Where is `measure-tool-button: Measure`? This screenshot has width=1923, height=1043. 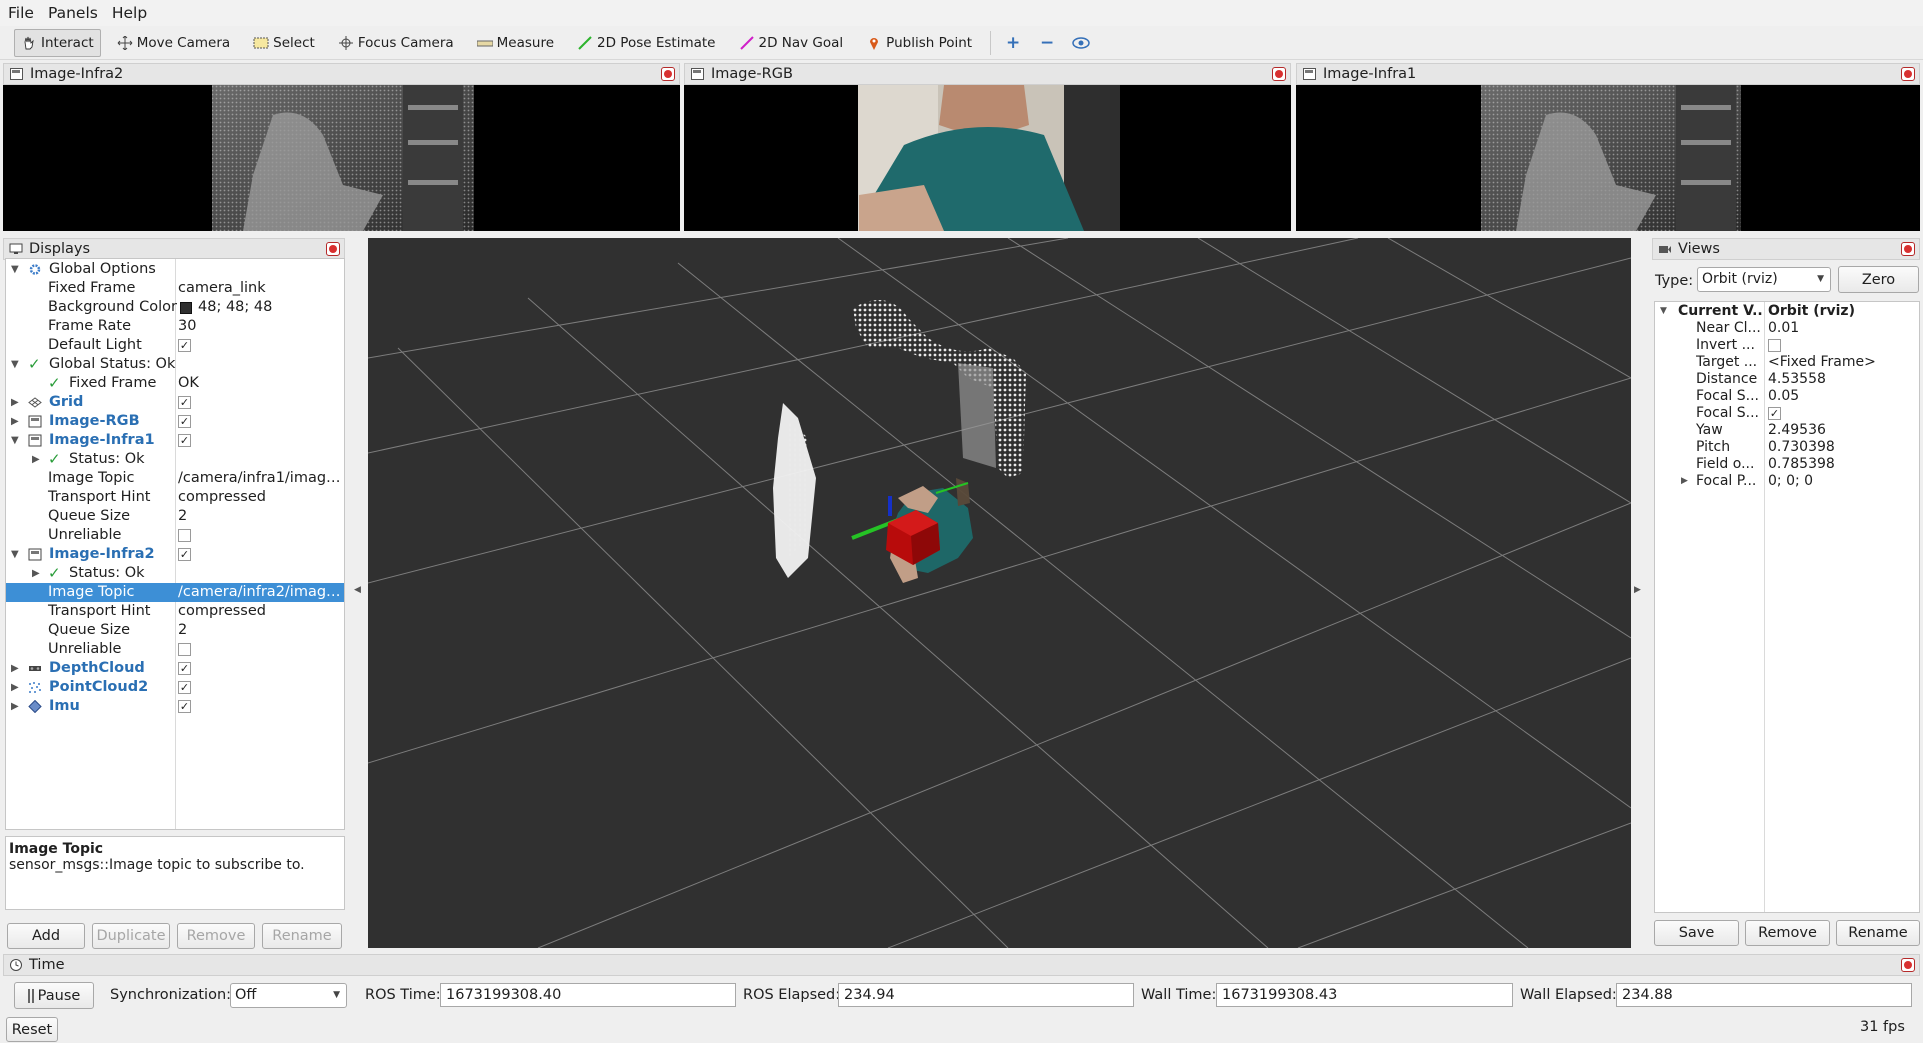
measure-tool-button: Measure is located at coordinates (515, 43).